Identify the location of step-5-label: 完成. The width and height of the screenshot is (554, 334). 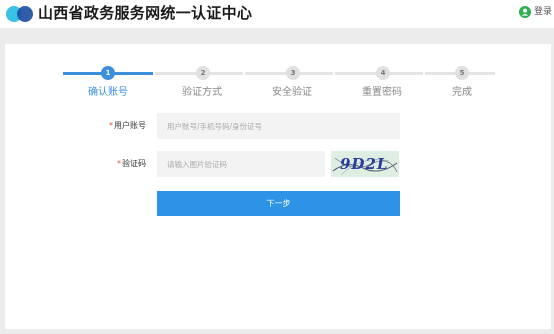
(462, 92).